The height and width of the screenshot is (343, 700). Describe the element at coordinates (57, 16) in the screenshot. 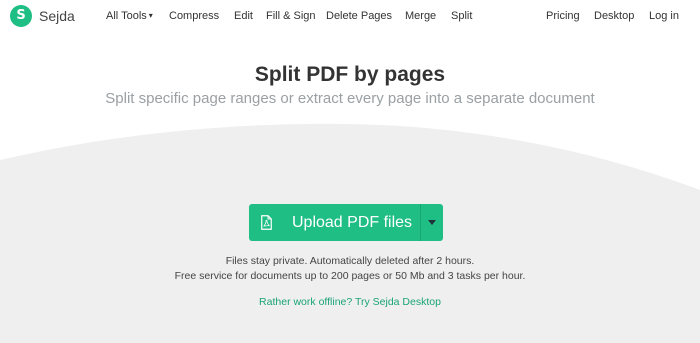

I see `sejda-logo-text: Sejda` at that location.